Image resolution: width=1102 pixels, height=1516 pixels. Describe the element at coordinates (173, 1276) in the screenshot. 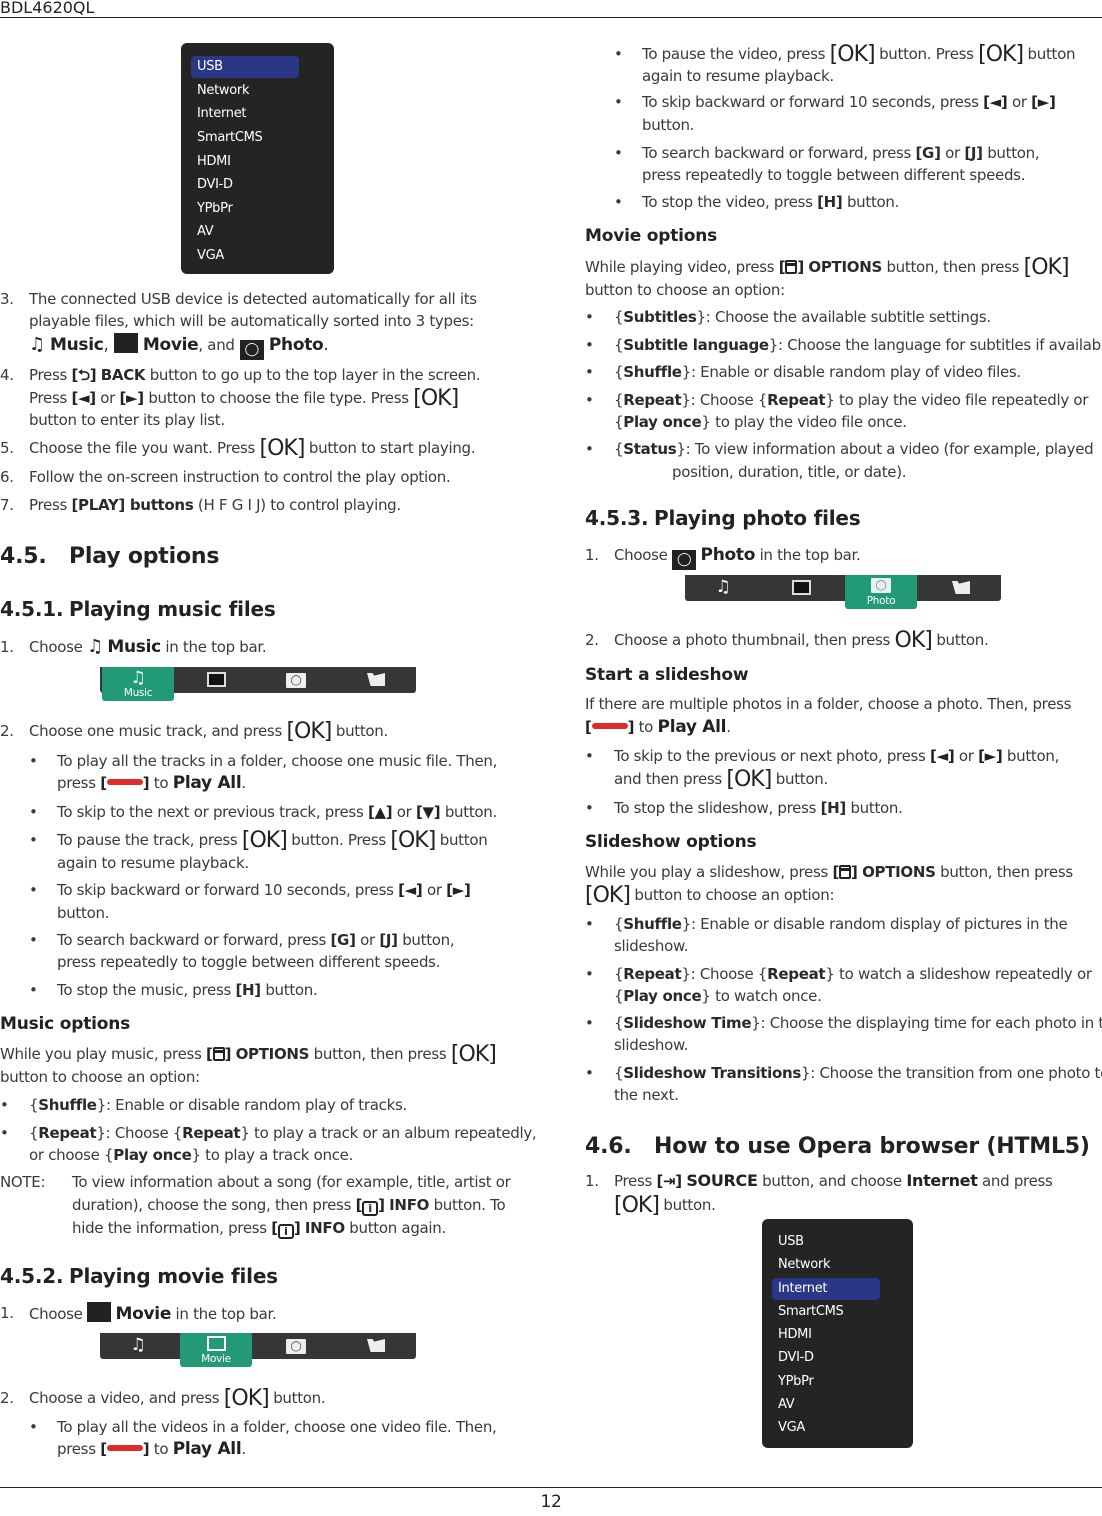

I see `subsection-title: Playing movie files` at that location.